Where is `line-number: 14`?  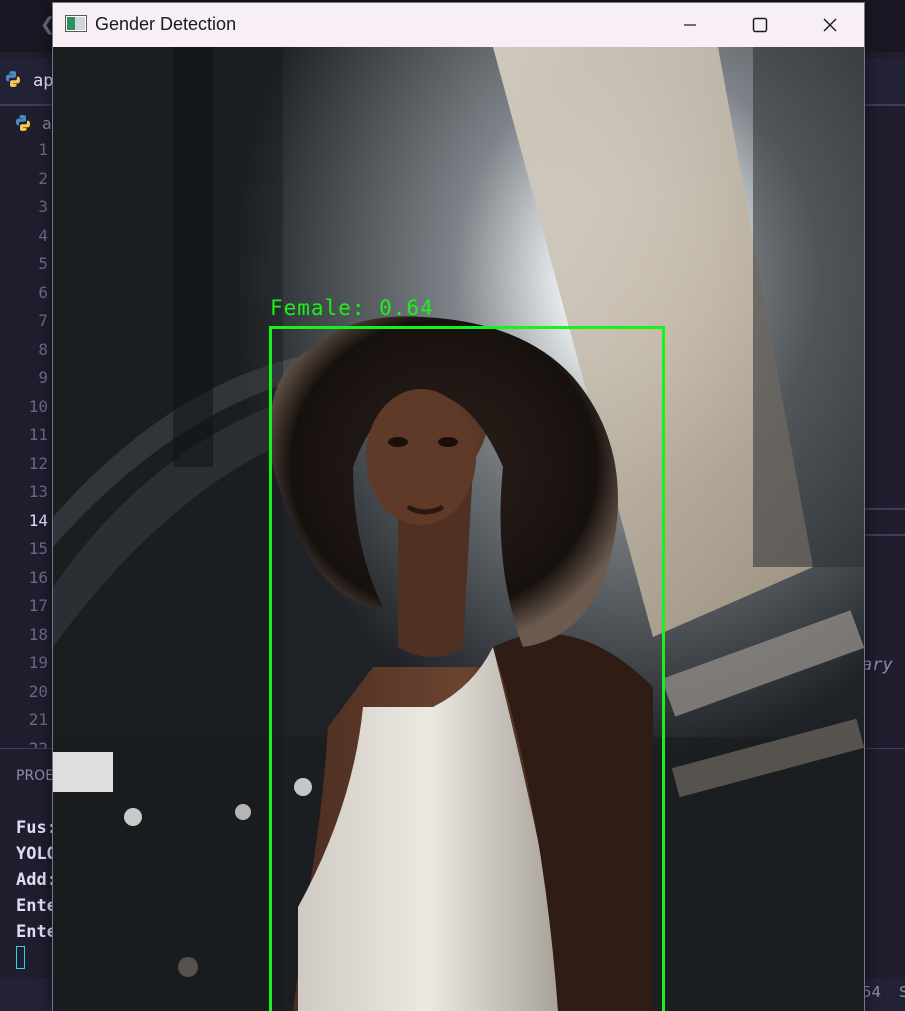 line-number: 14 is located at coordinates (38, 520).